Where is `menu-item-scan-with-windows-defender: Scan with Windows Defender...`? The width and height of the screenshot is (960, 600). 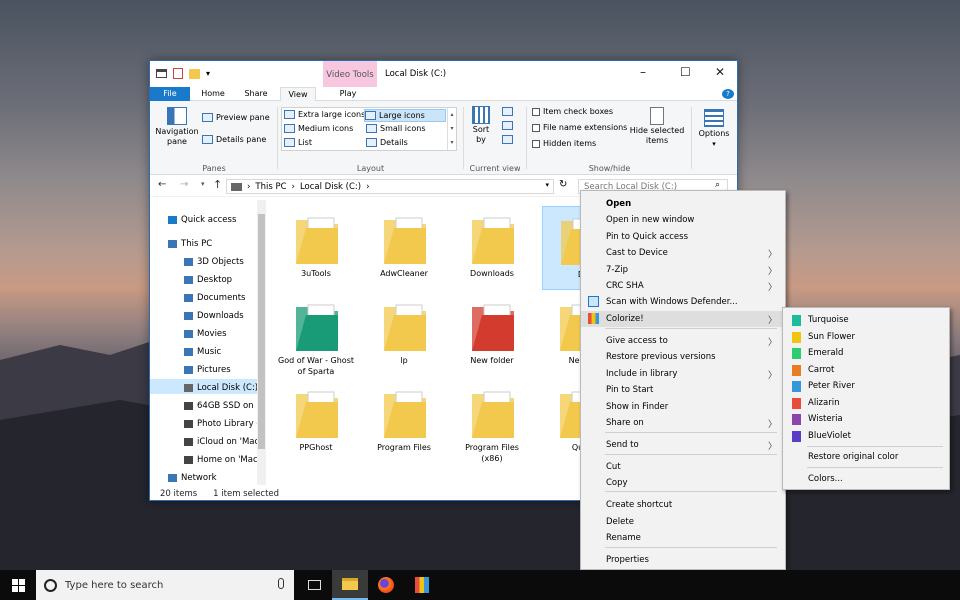 menu-item-scan-with-windows-defender: Scan with Windows Defender... is located at coordinates (683, 302).